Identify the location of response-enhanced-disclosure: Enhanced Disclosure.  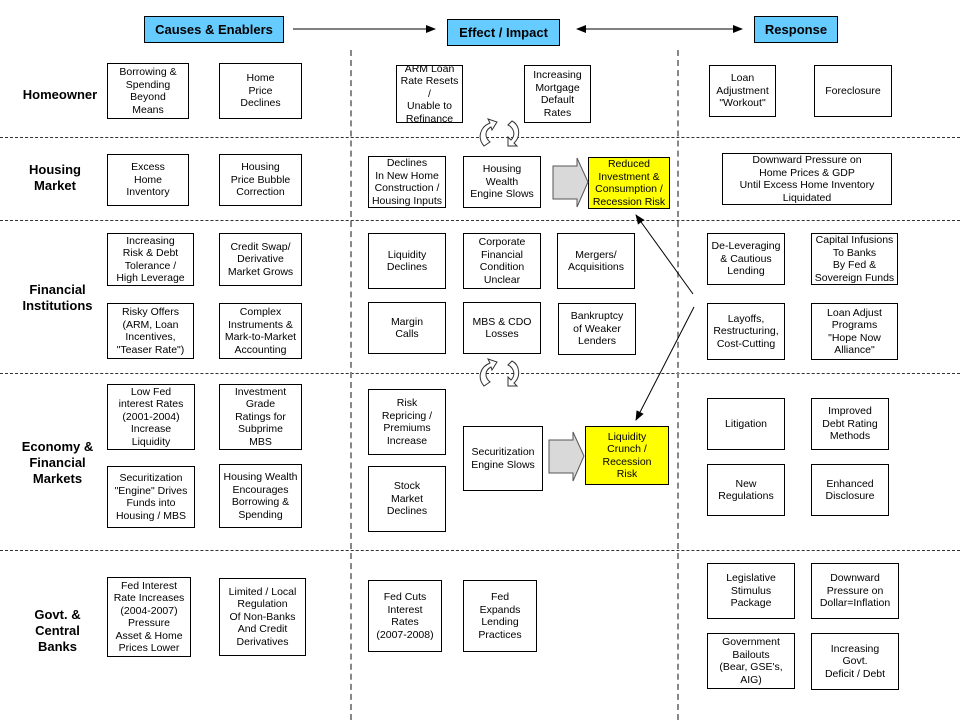
(850, 490).